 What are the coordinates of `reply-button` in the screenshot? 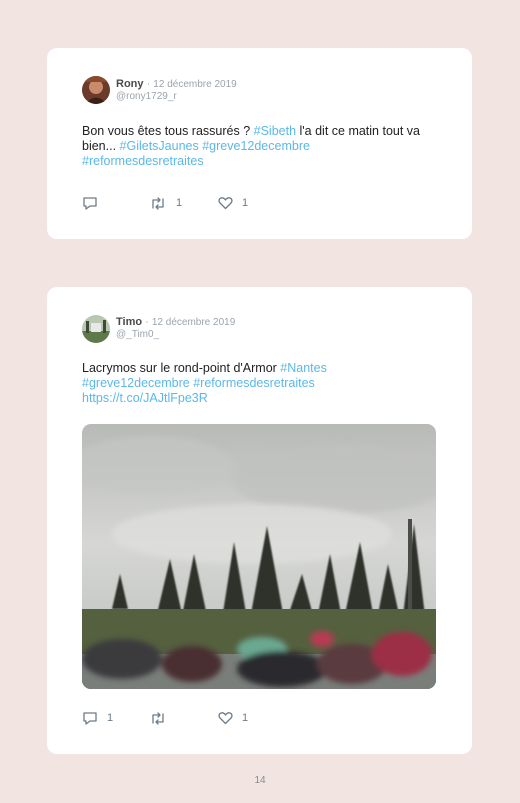 It's located at (94, 203).